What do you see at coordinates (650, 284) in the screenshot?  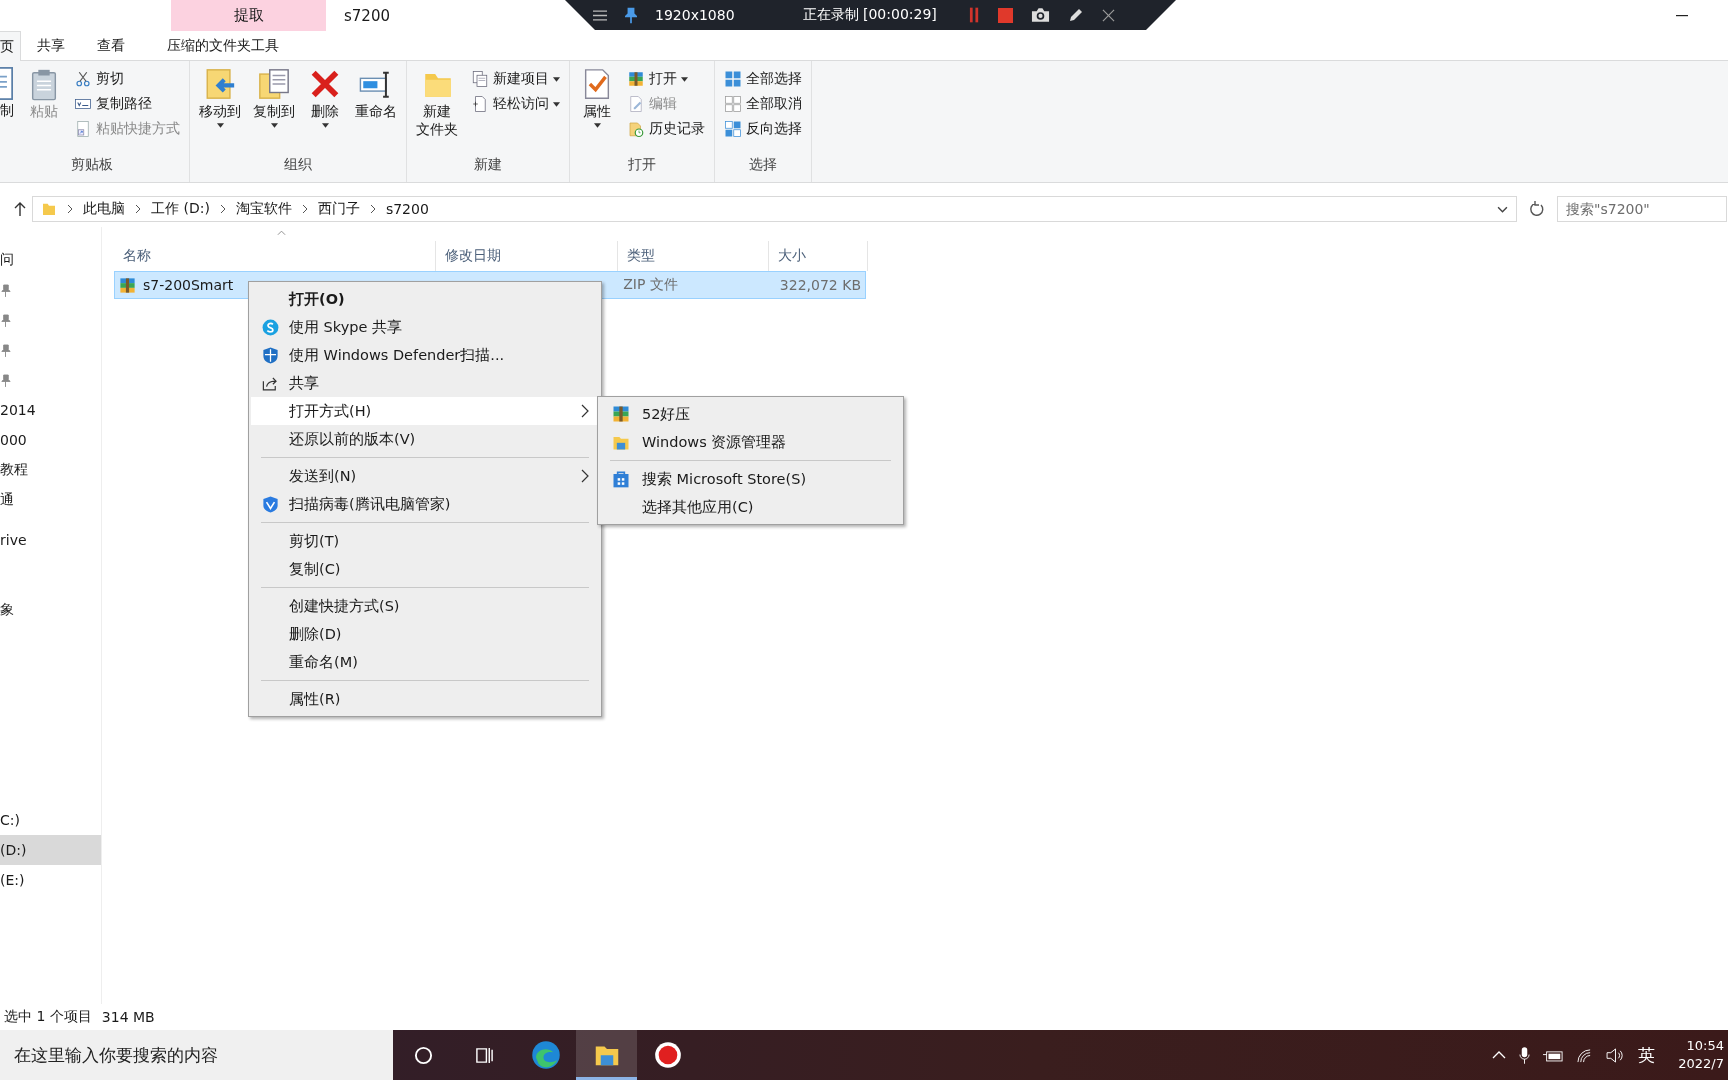 I see `file-type: ZIP 文件` at bounding box center [650, 284].